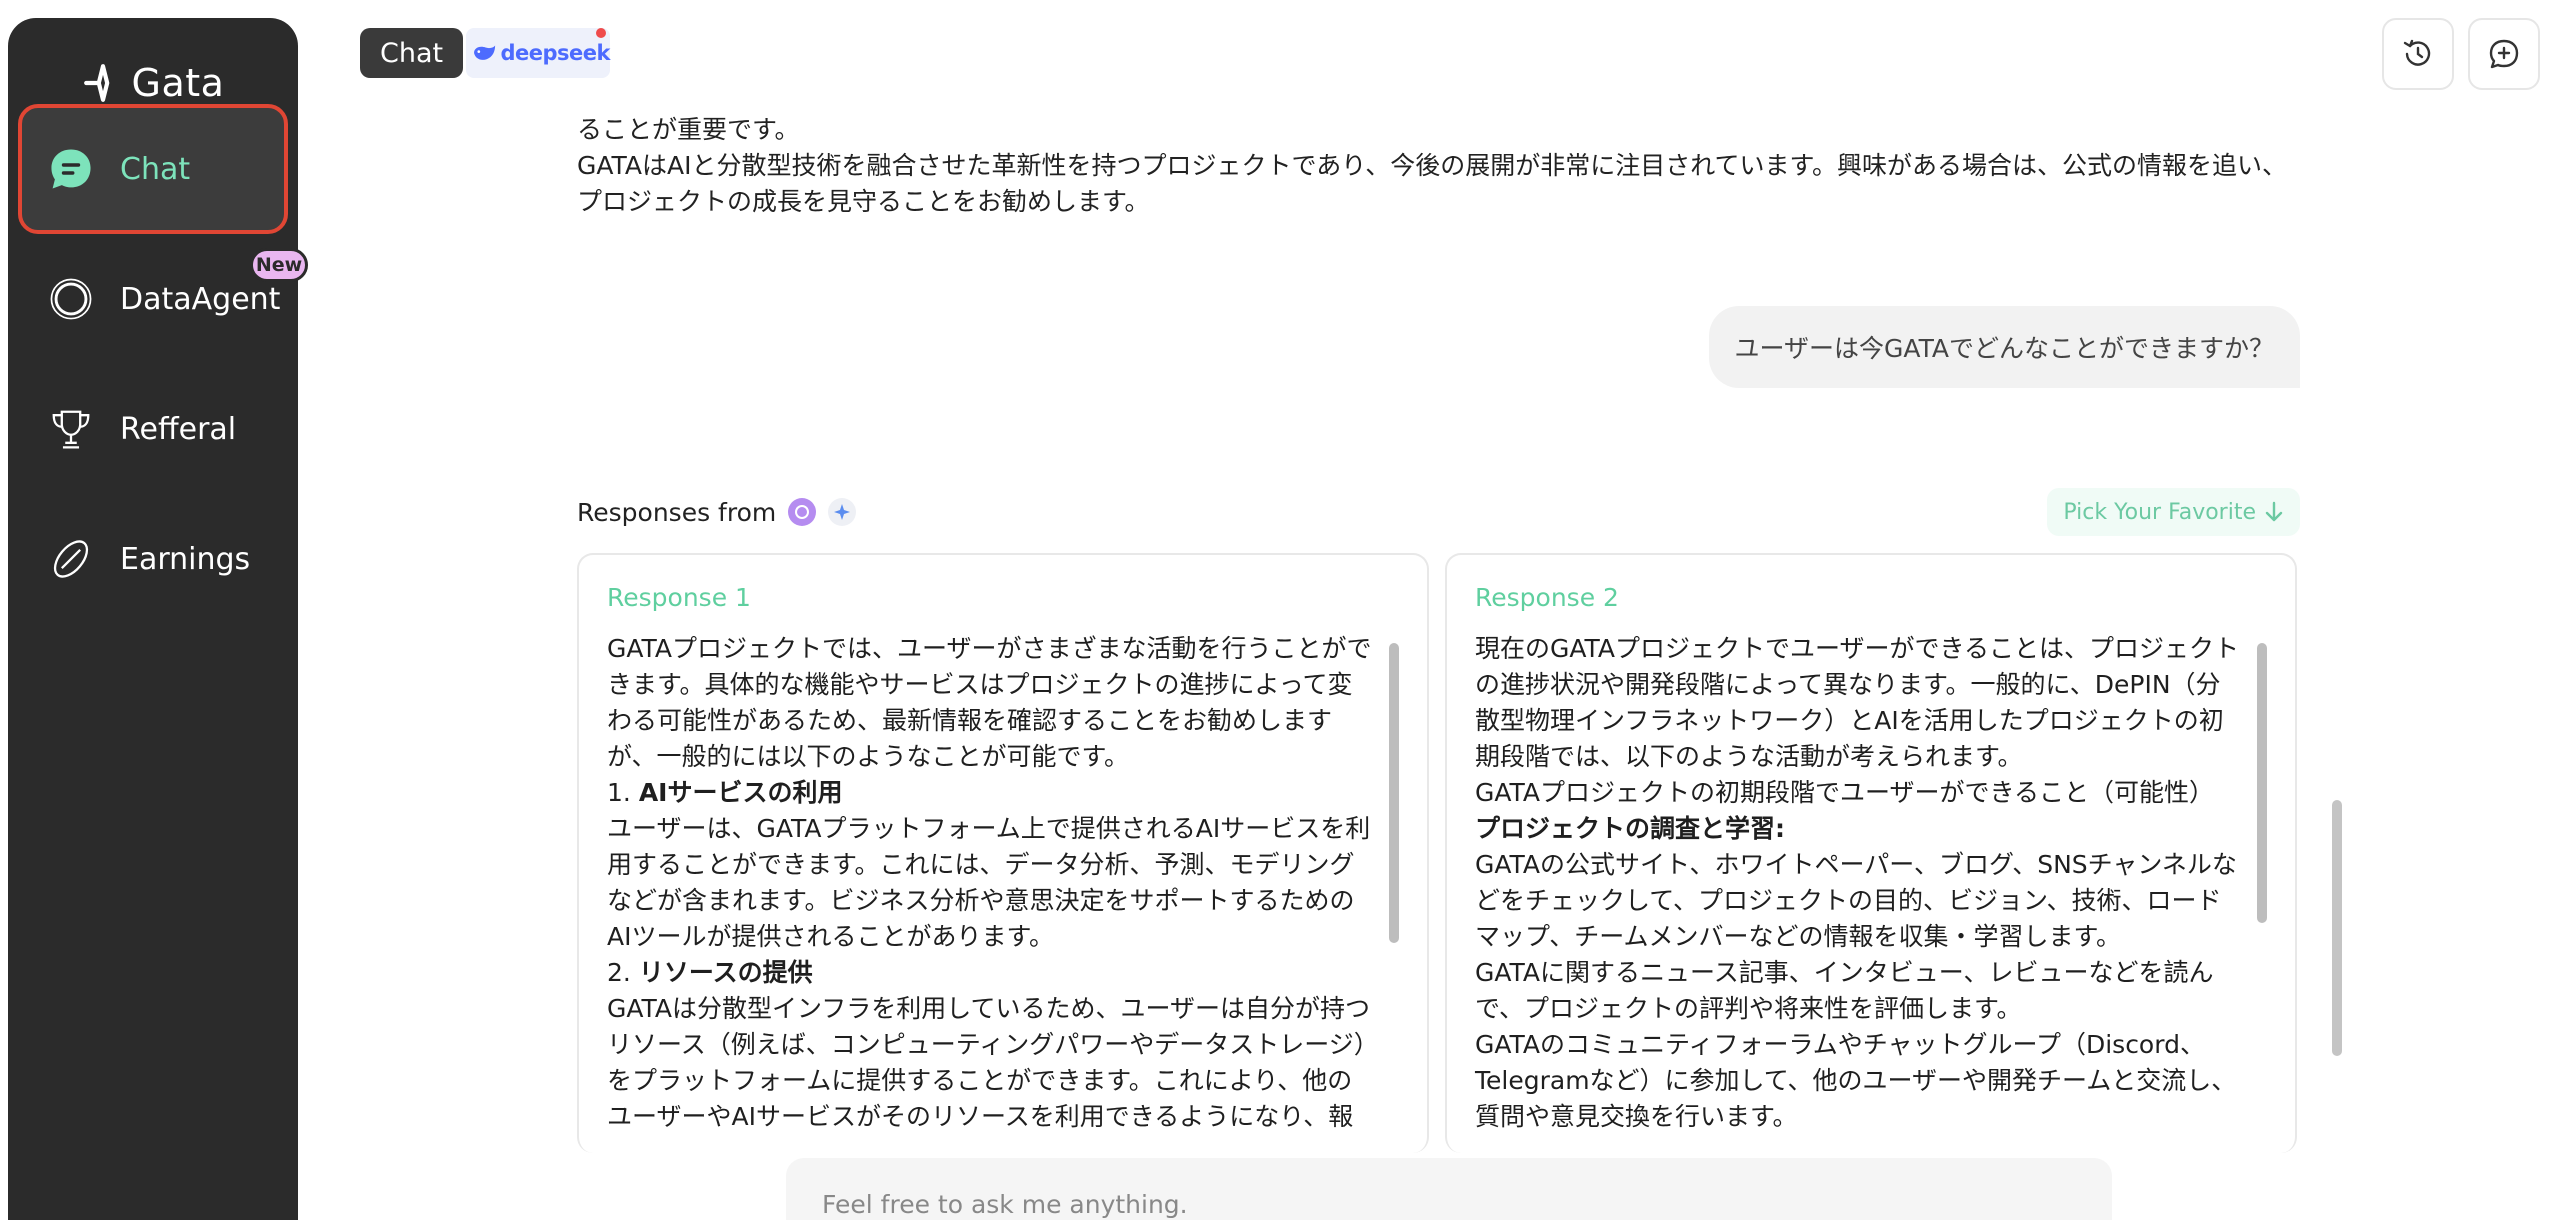 The height and width of the screenshot is (1220, 2560). Describe the element at coordinates (96, 83) in the screenshot. I see `gata-logo-icon` at that location.